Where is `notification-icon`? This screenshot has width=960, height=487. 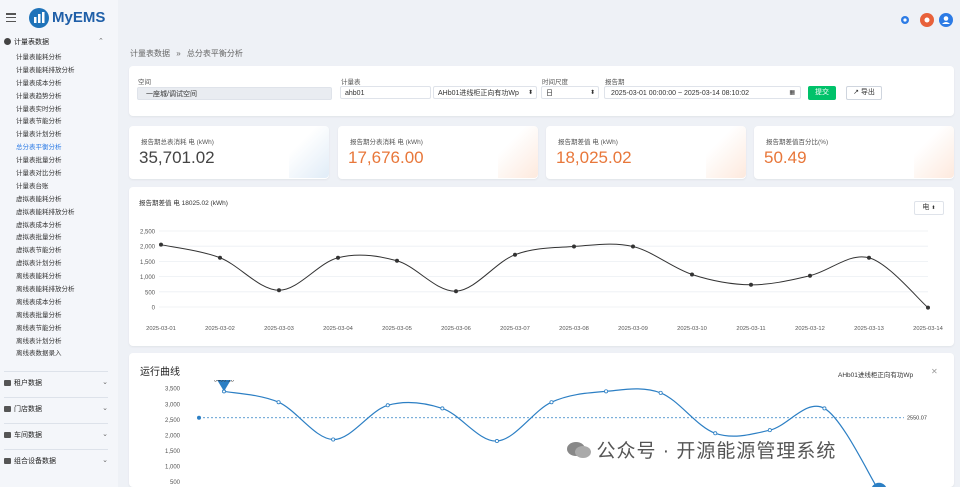 notification-icon is located at coordinates (927, 20).